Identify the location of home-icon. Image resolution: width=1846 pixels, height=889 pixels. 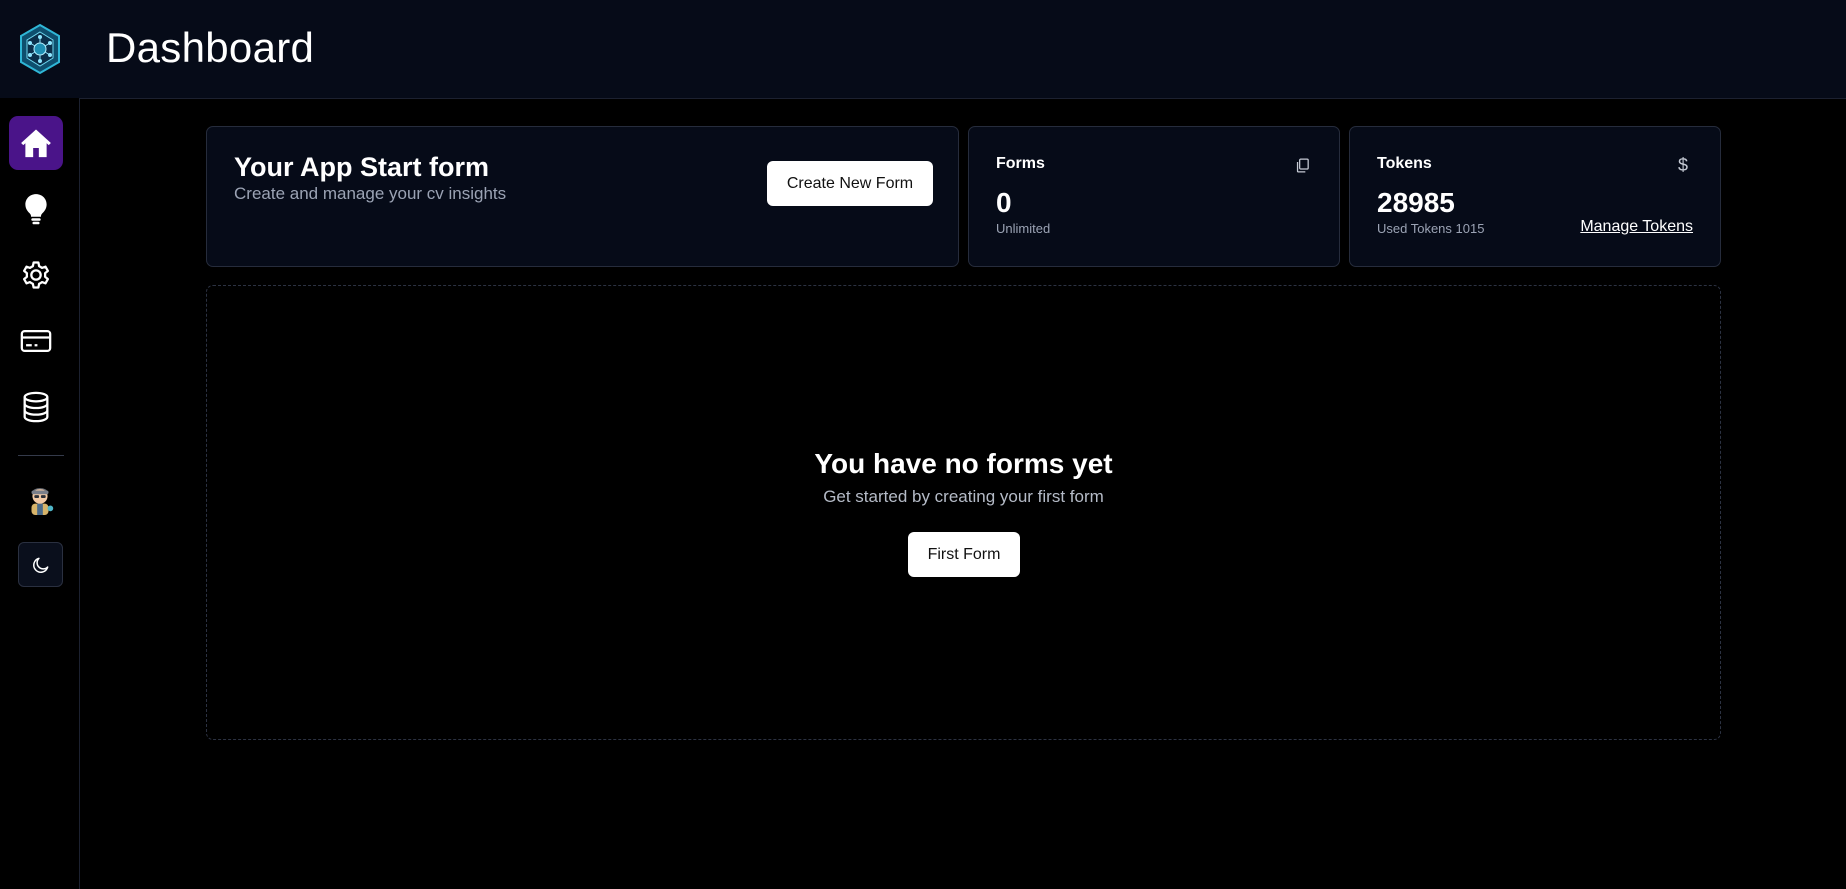
(36, 143).